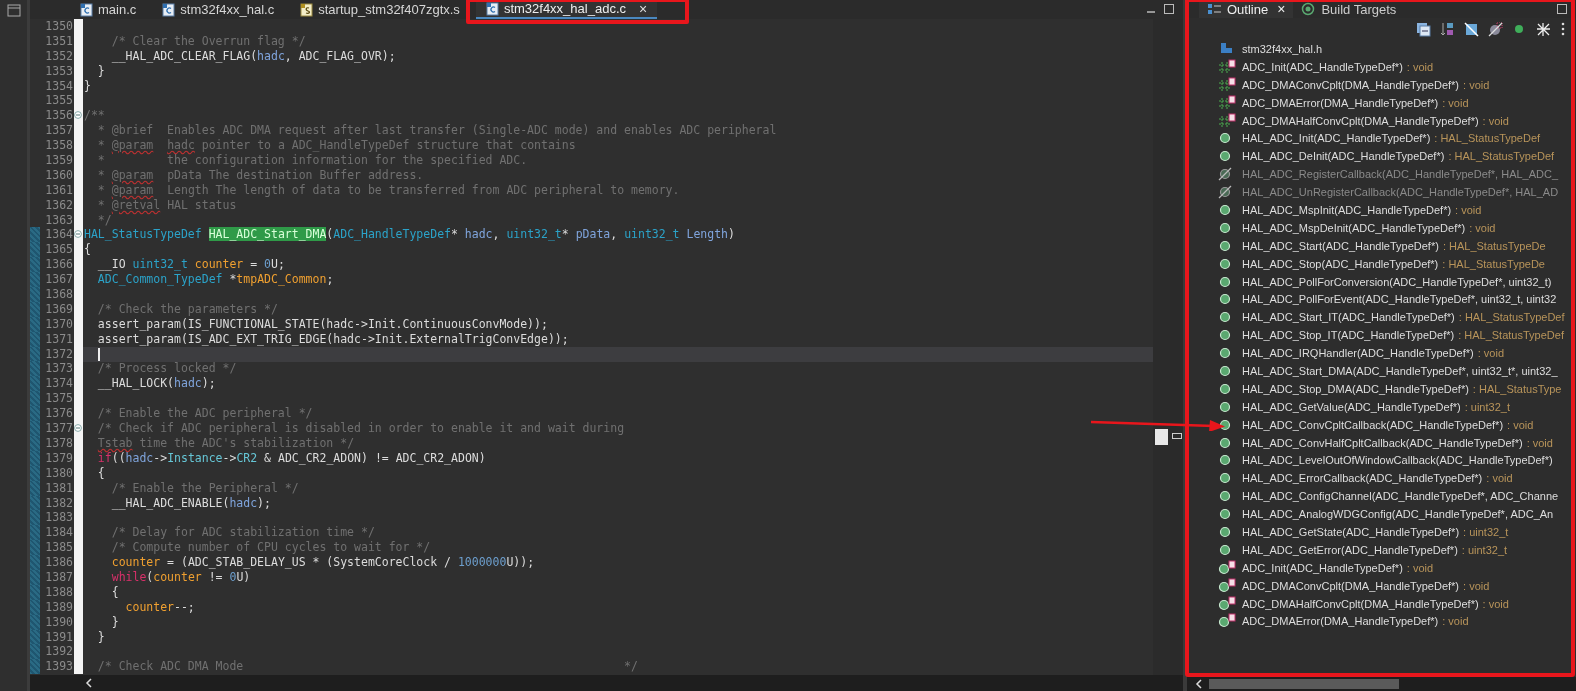 This screenshot has width=1576, height=691. I want to click on line-number: 1374, so click(59, 384).